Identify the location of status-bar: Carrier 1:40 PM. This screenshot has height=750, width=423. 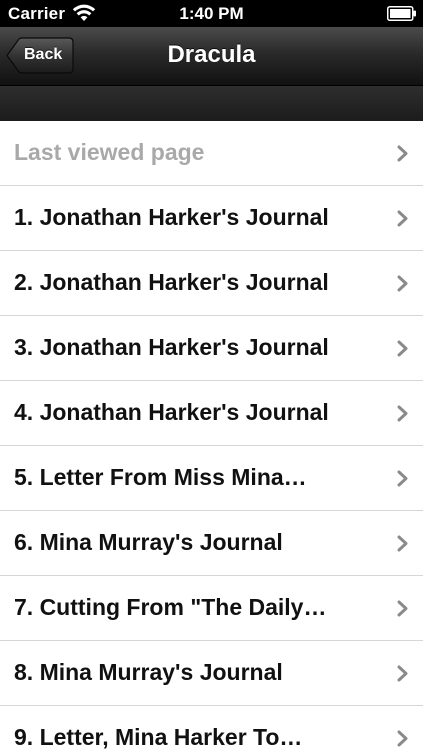
(211, 13).